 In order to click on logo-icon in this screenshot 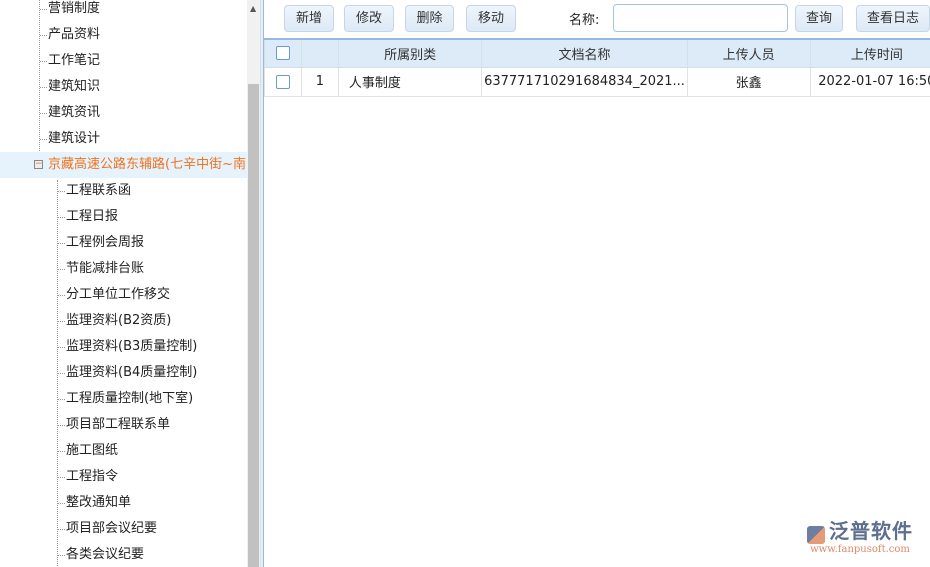, I will do `click(816, 534)`.